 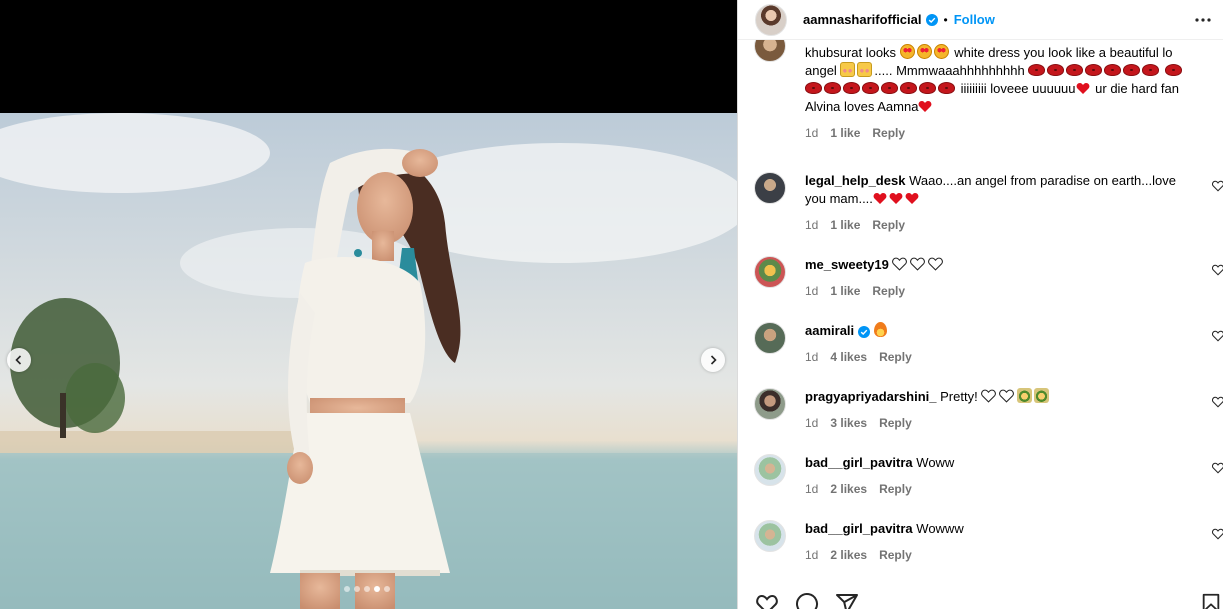 I want to click on author-avatar, so click(x=771, y=19).